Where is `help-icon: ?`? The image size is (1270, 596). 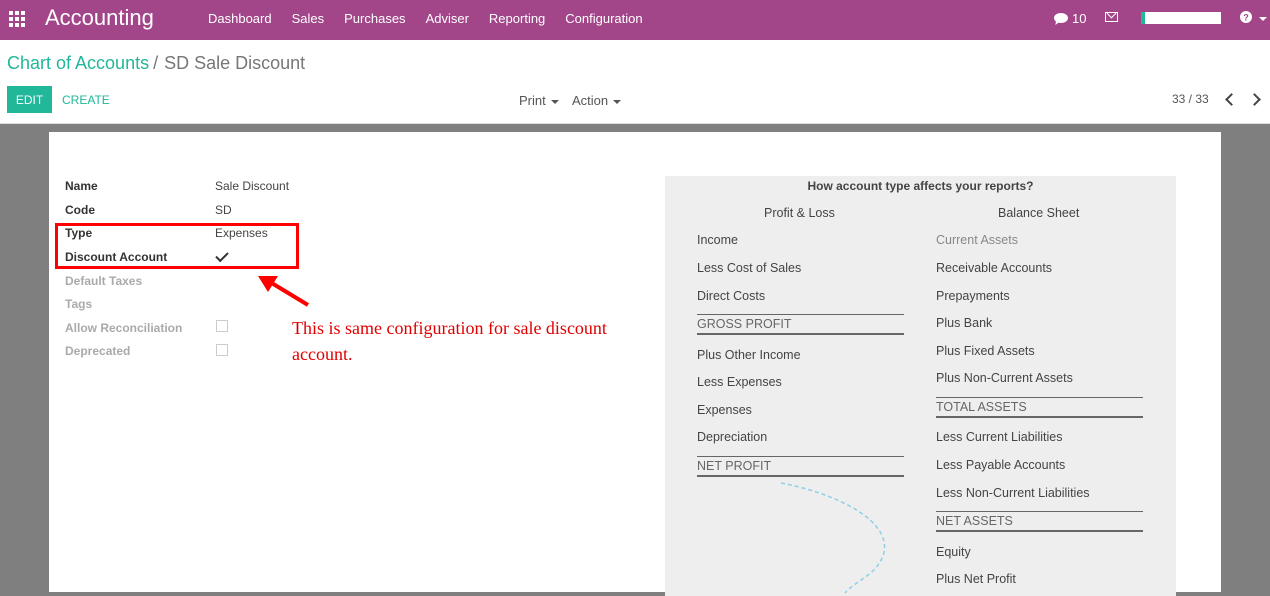 help-icon: ? is located at coordinates (1246, 17).